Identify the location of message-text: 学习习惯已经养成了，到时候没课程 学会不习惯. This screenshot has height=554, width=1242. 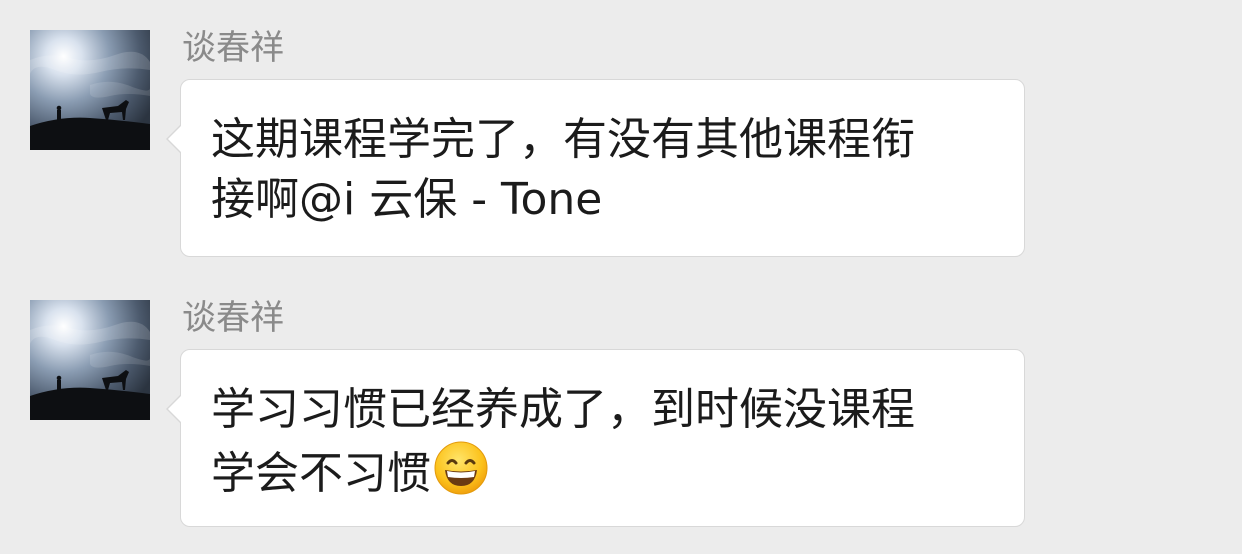
(606, 442).